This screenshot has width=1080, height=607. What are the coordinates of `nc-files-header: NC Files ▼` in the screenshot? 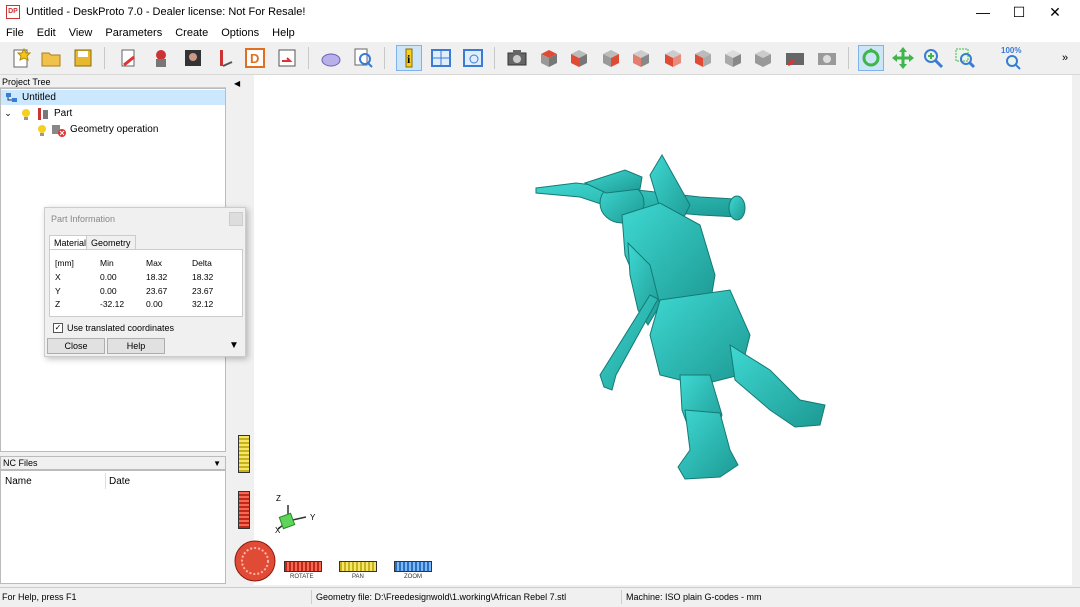 It's located at (113, 463).